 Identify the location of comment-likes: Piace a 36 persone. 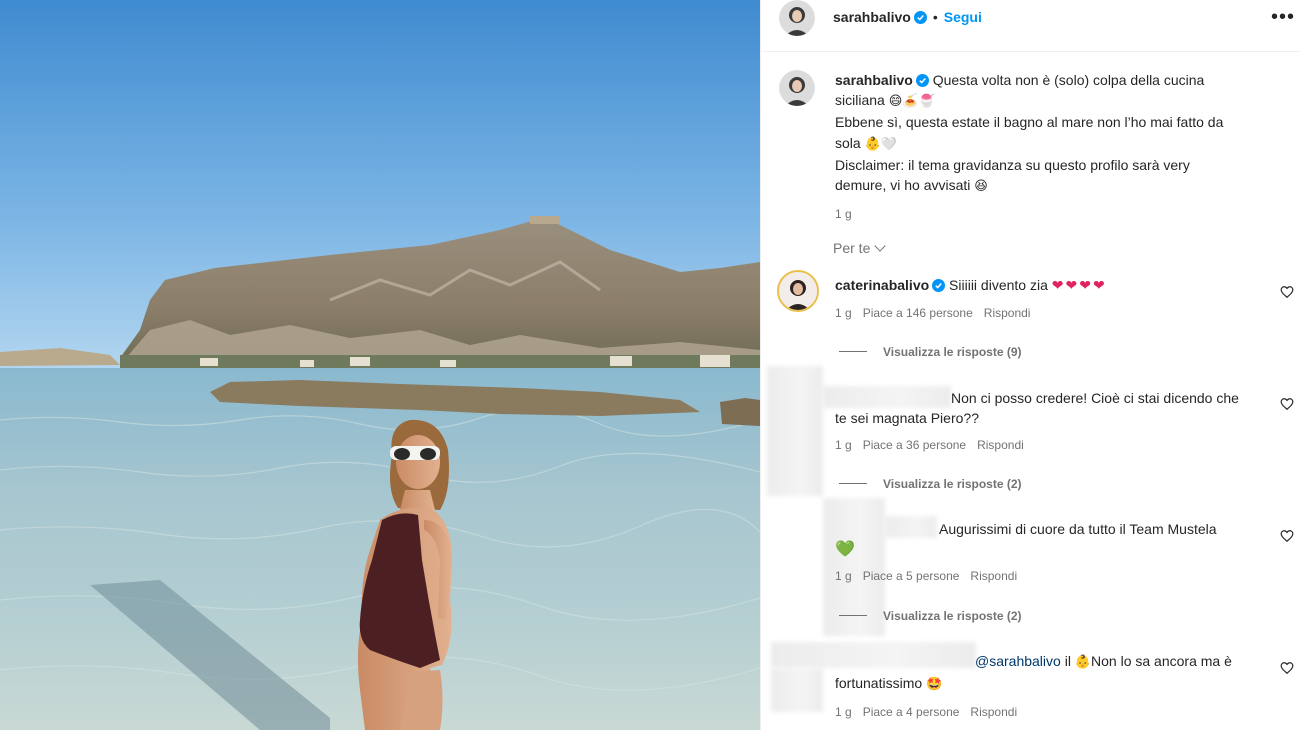
(914, 445).